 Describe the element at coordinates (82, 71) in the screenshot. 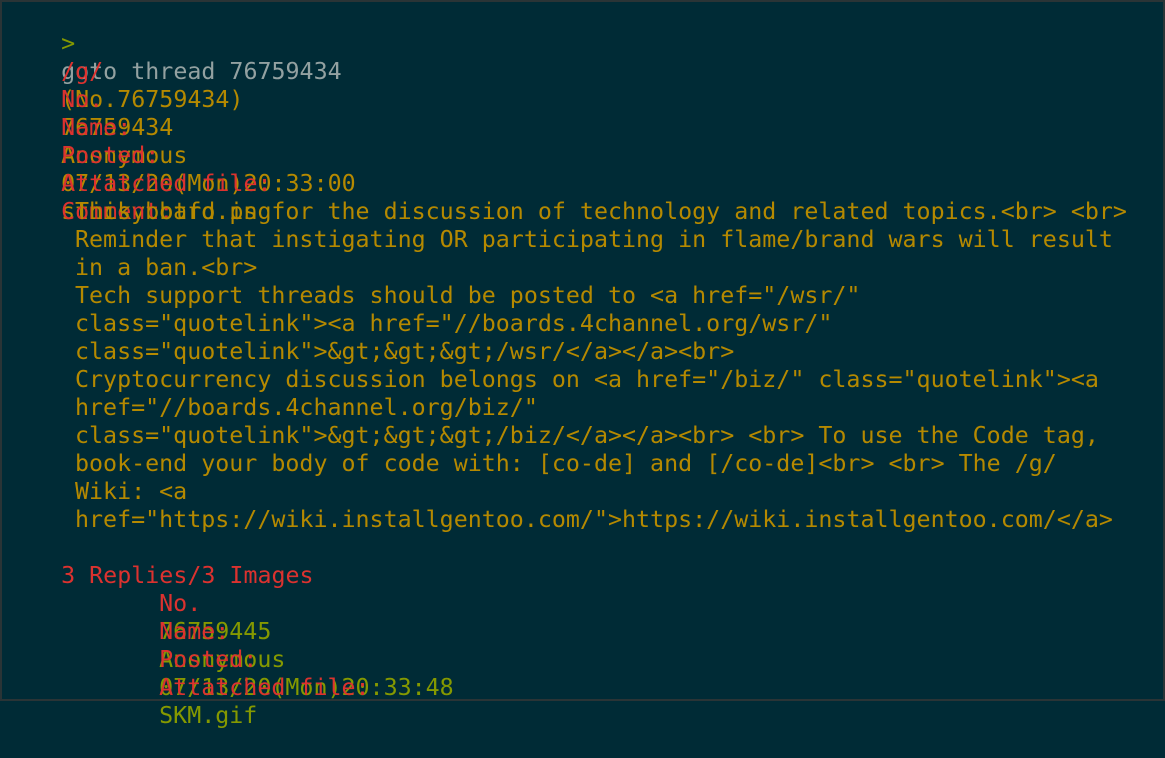

I see `board-name: /g/` at that location.